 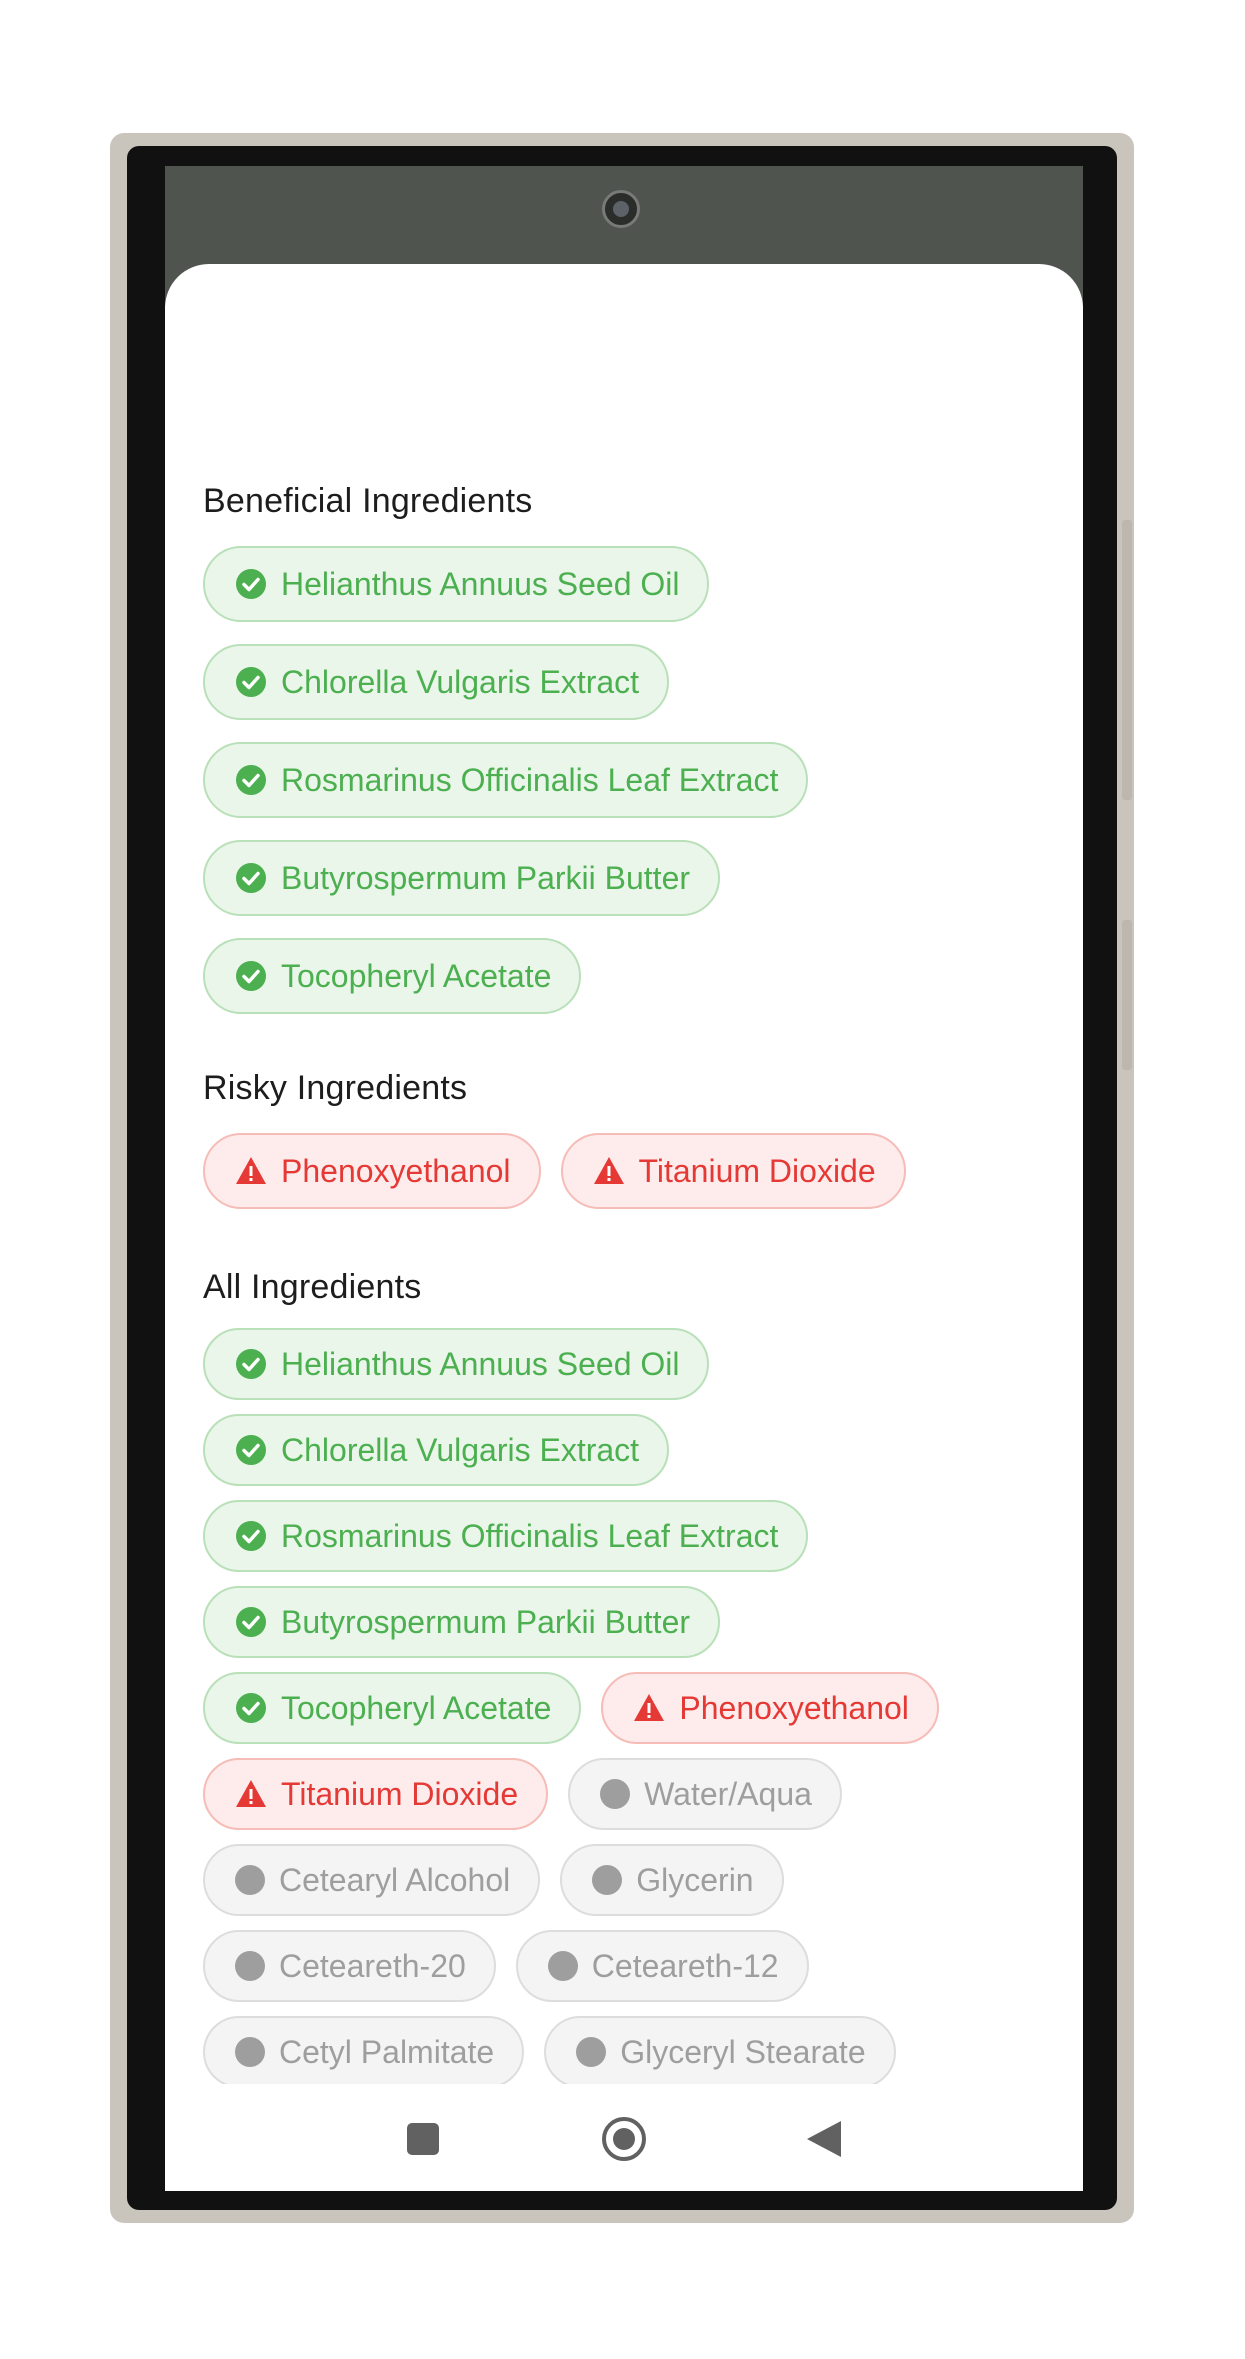 I want to click on volume-button, so click(x=1127, y=660).